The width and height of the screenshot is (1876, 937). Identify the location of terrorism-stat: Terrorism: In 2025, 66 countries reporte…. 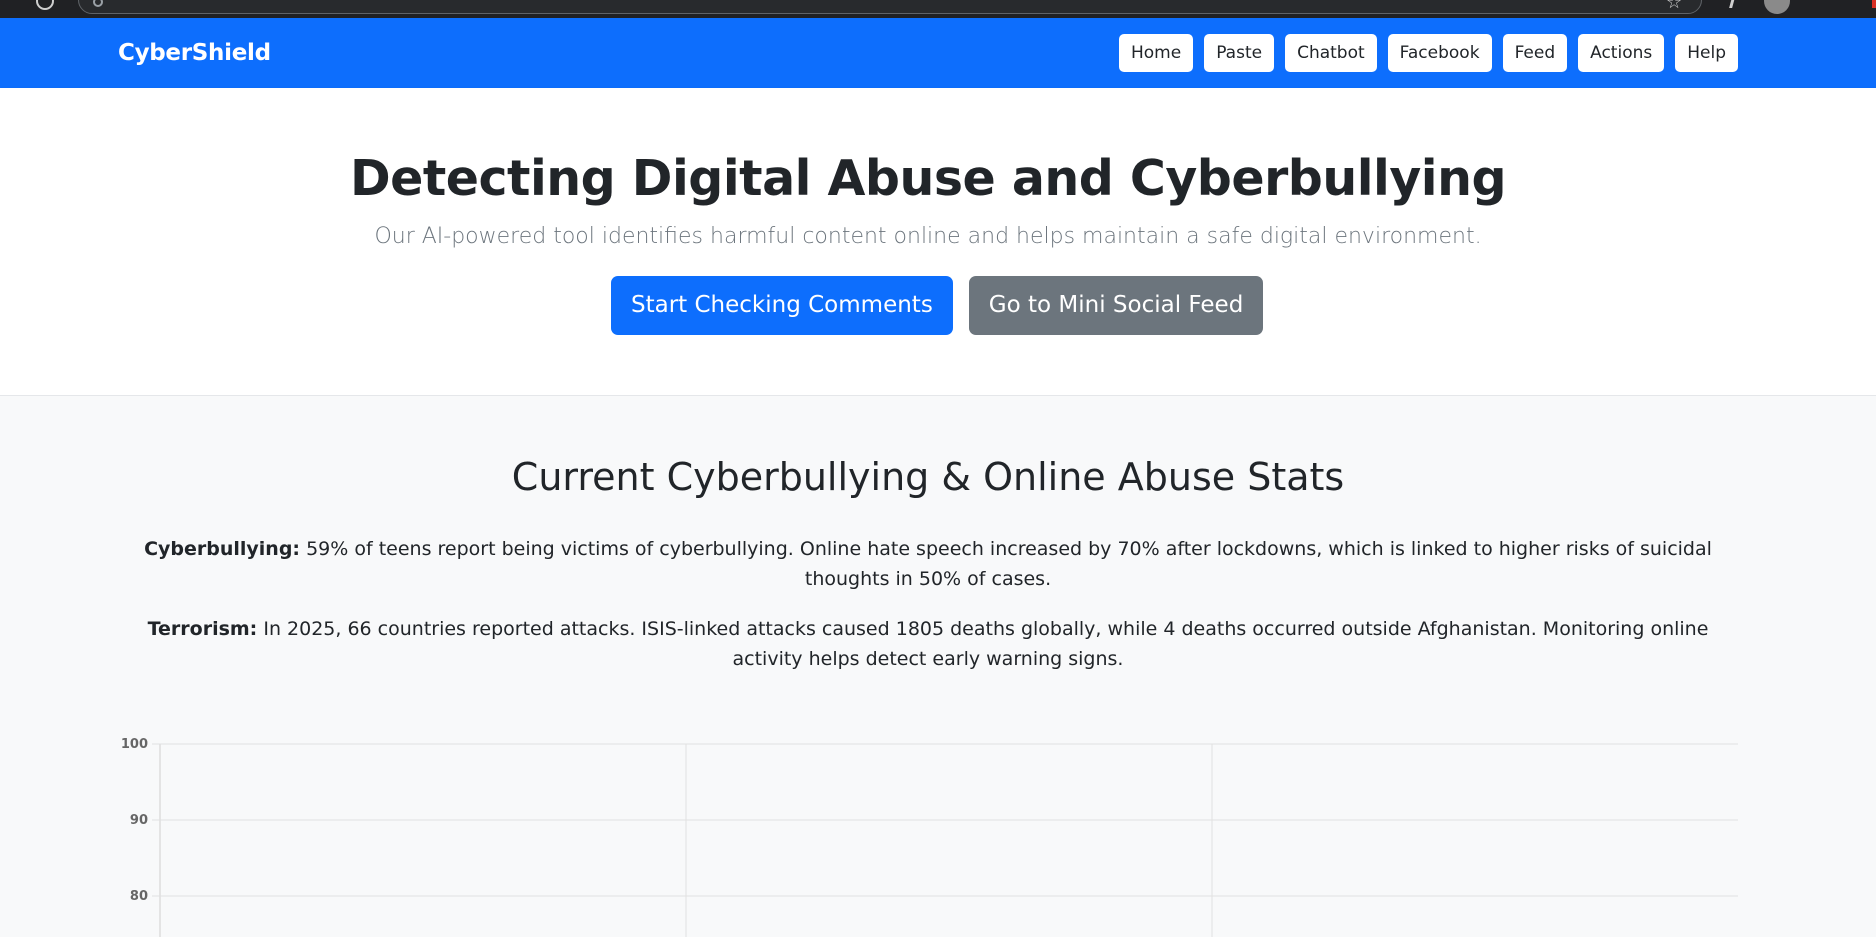
(928, 644).